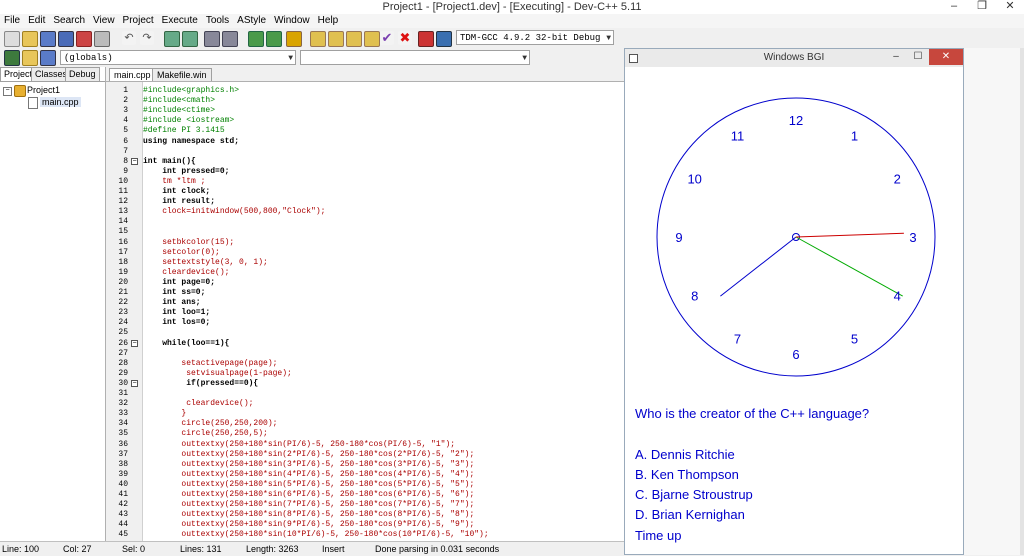 This screenshot has height=556, width=1024. I want to click on line-number: 31, so click(123, 393).